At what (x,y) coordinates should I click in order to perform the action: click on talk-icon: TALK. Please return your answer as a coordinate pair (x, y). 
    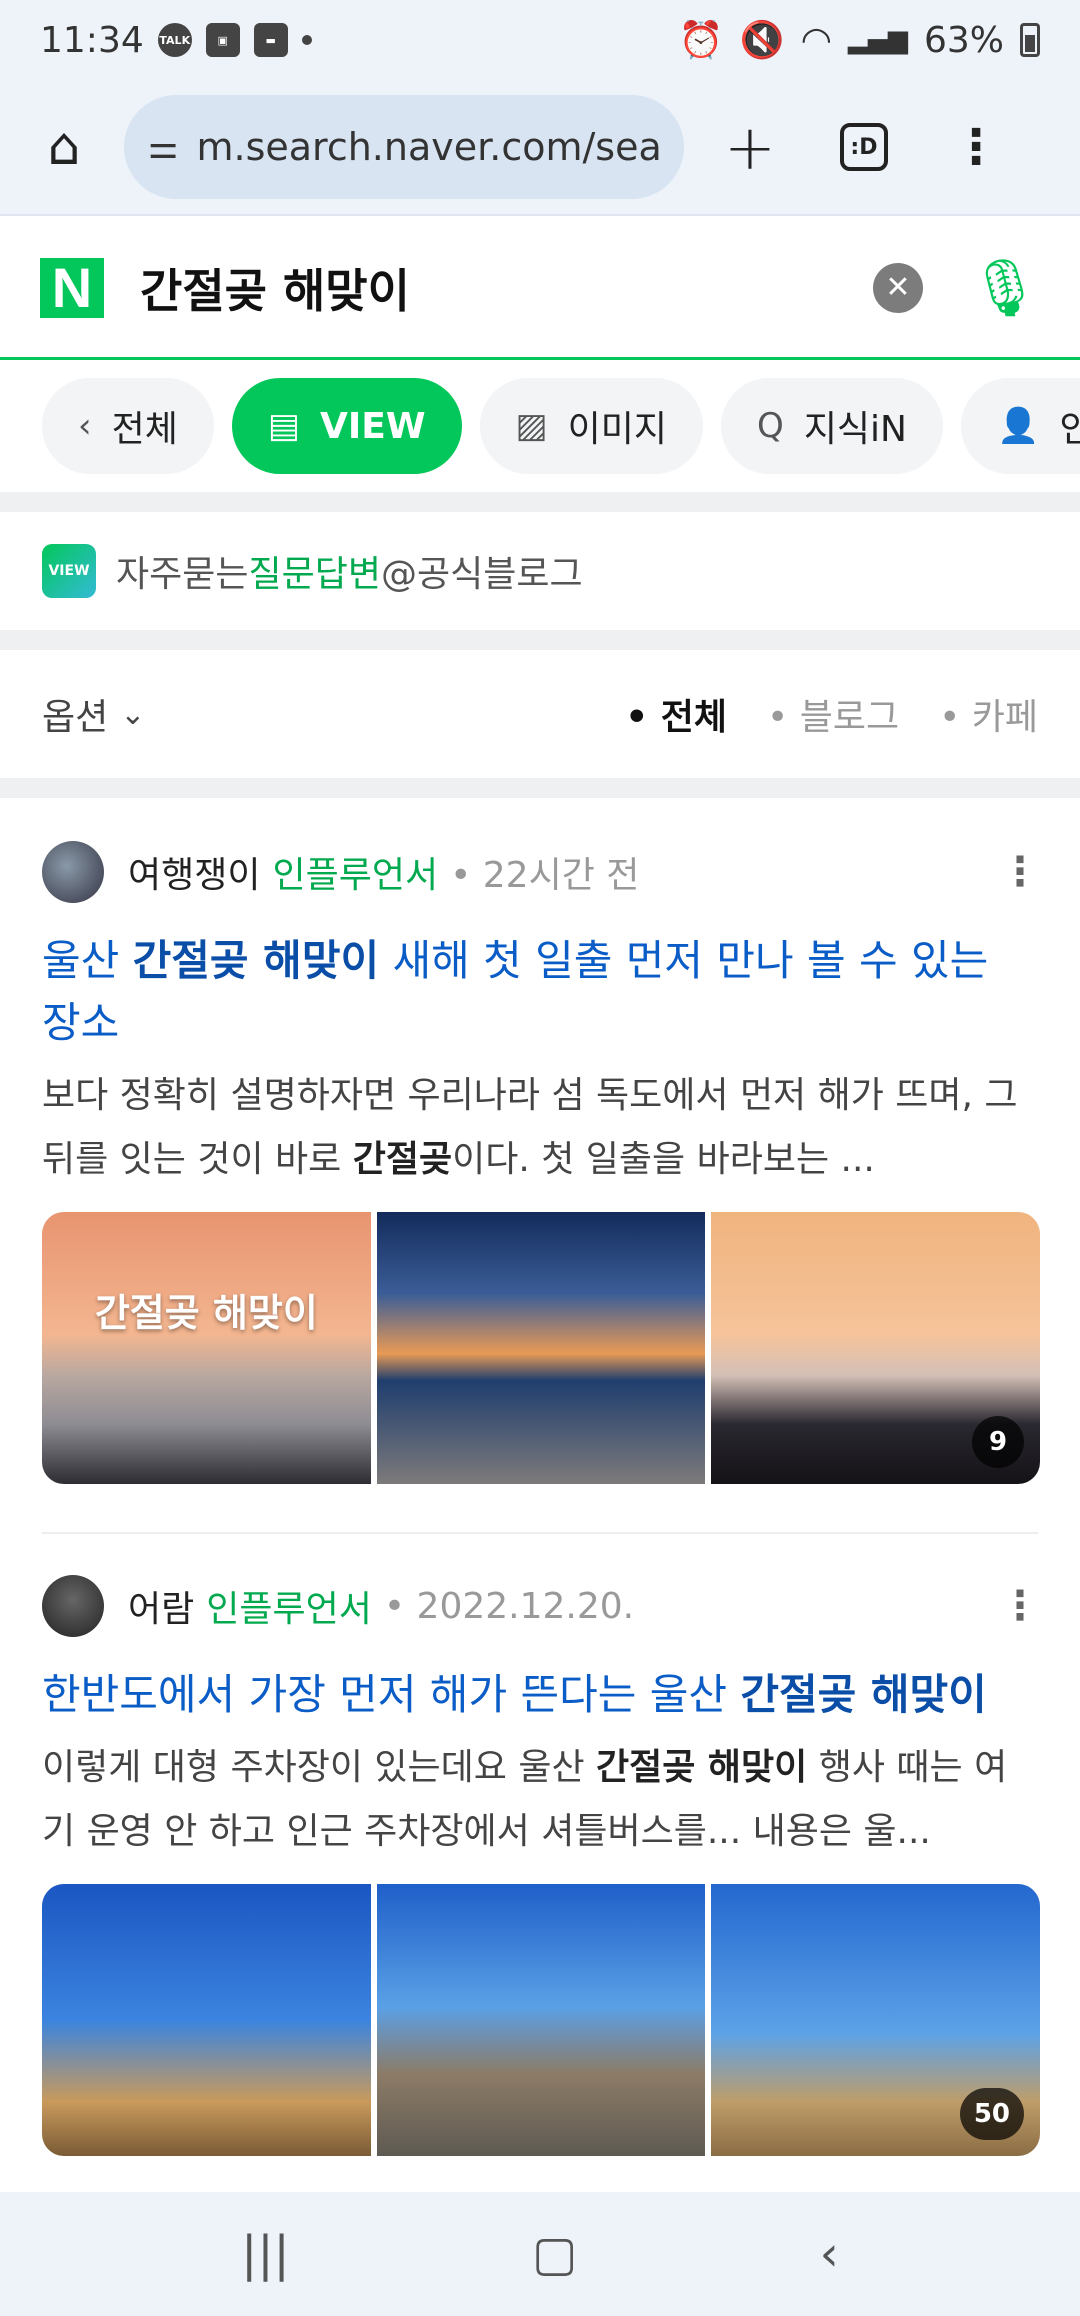
    Looking at the image, I should click on (174, 40).